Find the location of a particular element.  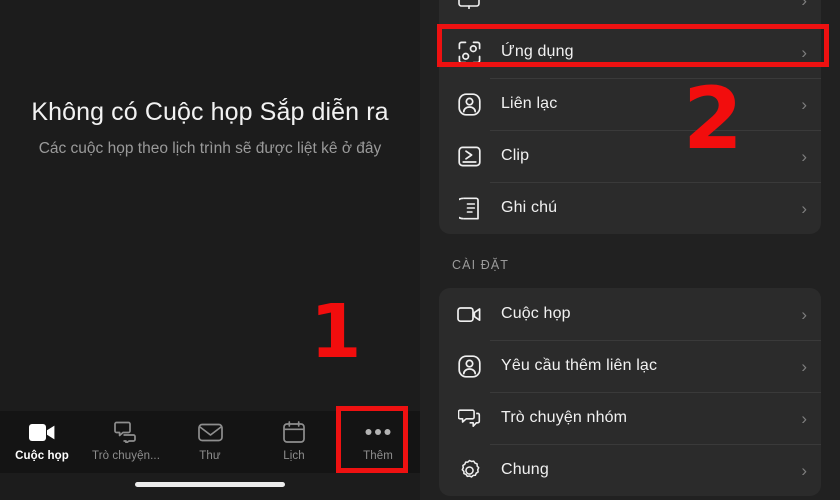

tab-thu: Thư is located at coordinates (210, 442).